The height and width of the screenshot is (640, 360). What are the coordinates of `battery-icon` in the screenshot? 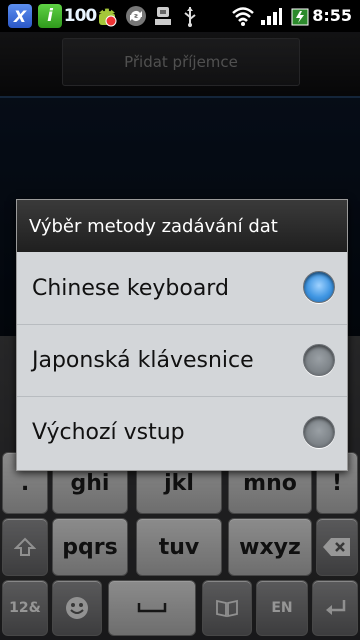 It's located at (300, 16).